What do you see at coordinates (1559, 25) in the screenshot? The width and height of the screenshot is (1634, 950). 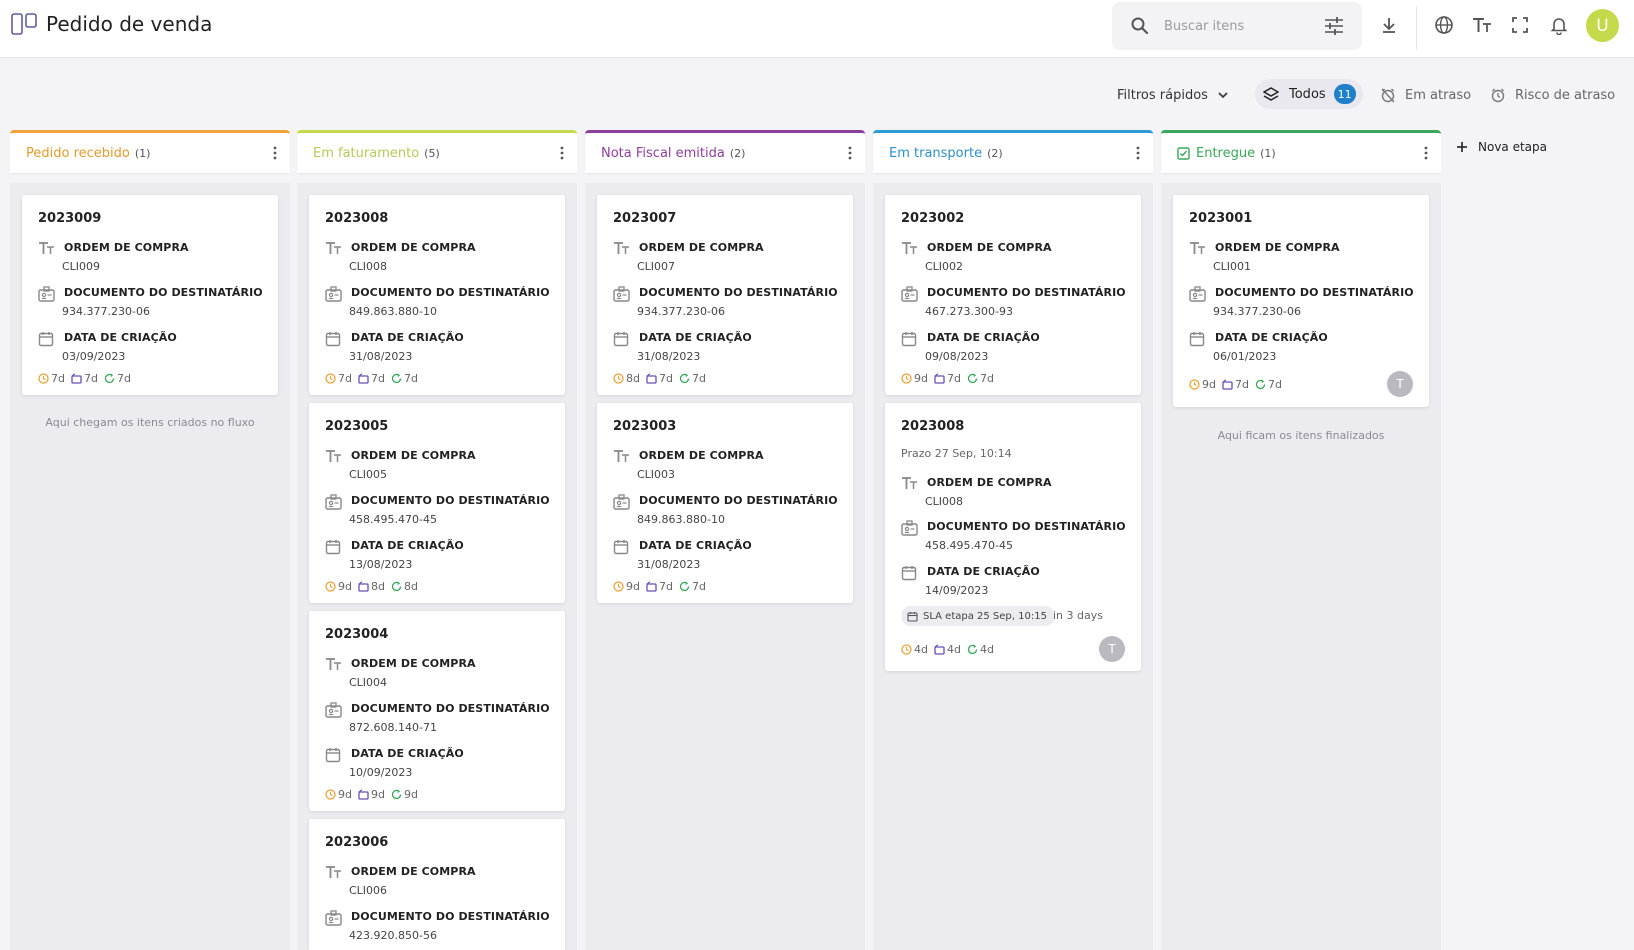 I see `notification-bell-icon` at bounding box center [1559, 25].